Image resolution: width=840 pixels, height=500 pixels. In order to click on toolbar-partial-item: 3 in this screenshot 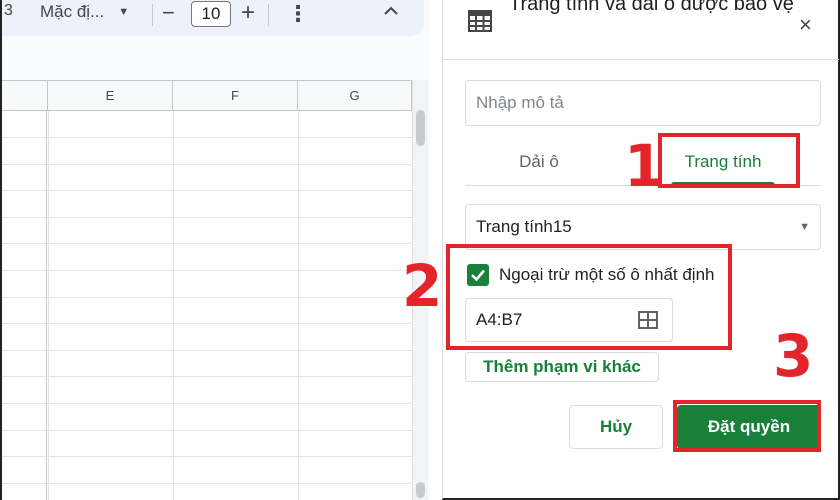, I will do `click(8, 10)`.